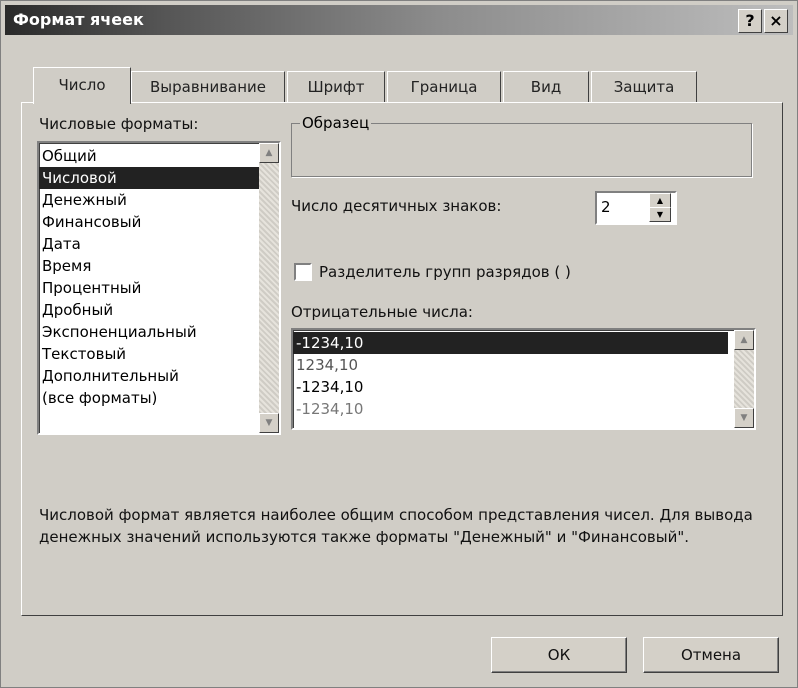 The height and width of the screenshot is (688, 798). I want to click on list-item: 1234,10, so click(523, 365).